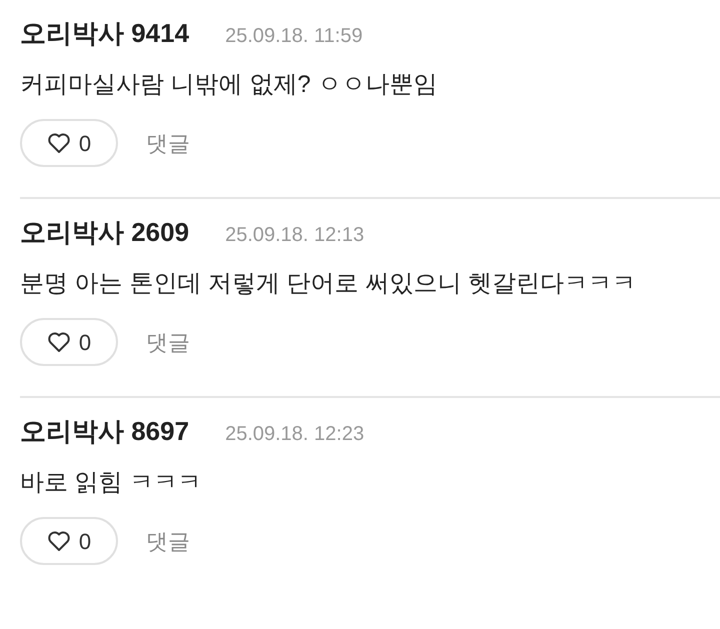  Describe the element at coordinates (229, 85) in the screenshot. I see `comment-text: 커피마실사람 니밖에 없제? ㅇㅇ나뿐임` at that location.